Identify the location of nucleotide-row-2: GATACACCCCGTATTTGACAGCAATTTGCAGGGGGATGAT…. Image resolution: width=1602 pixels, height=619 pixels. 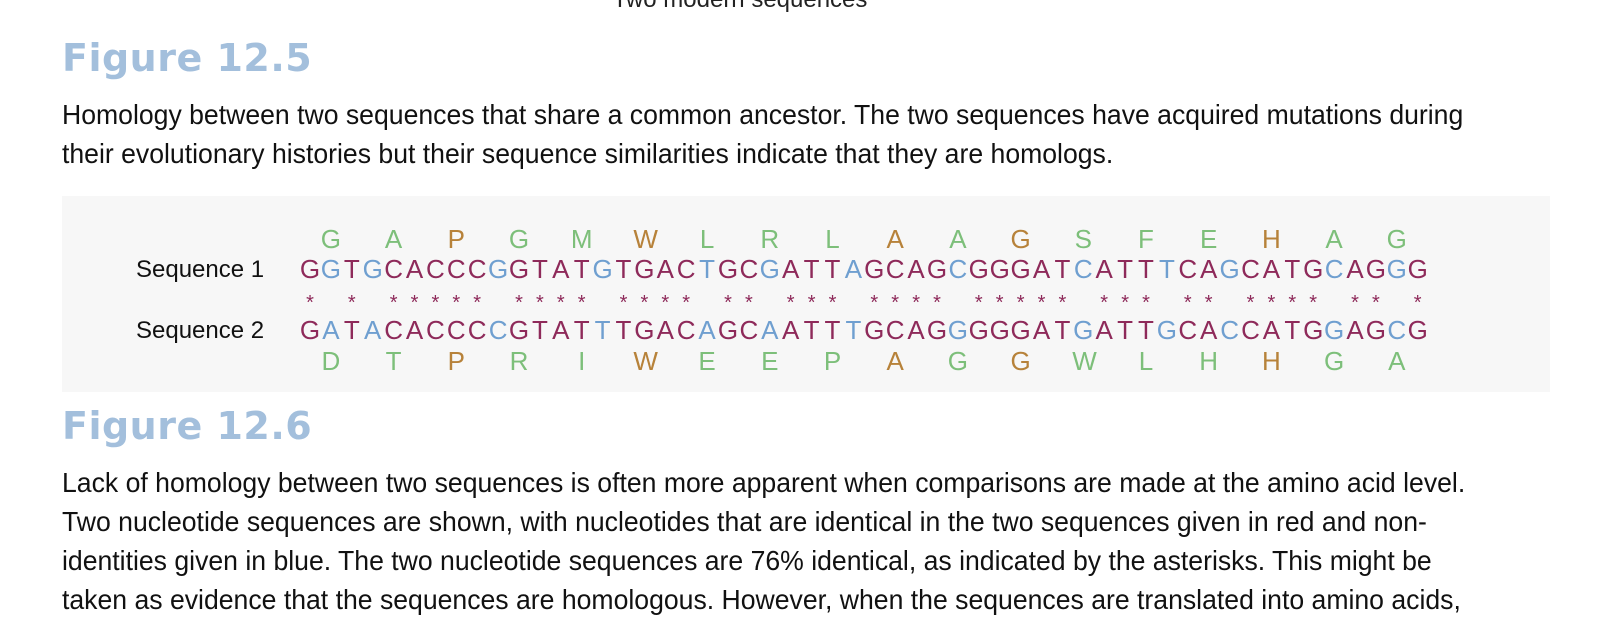
(801, 330).